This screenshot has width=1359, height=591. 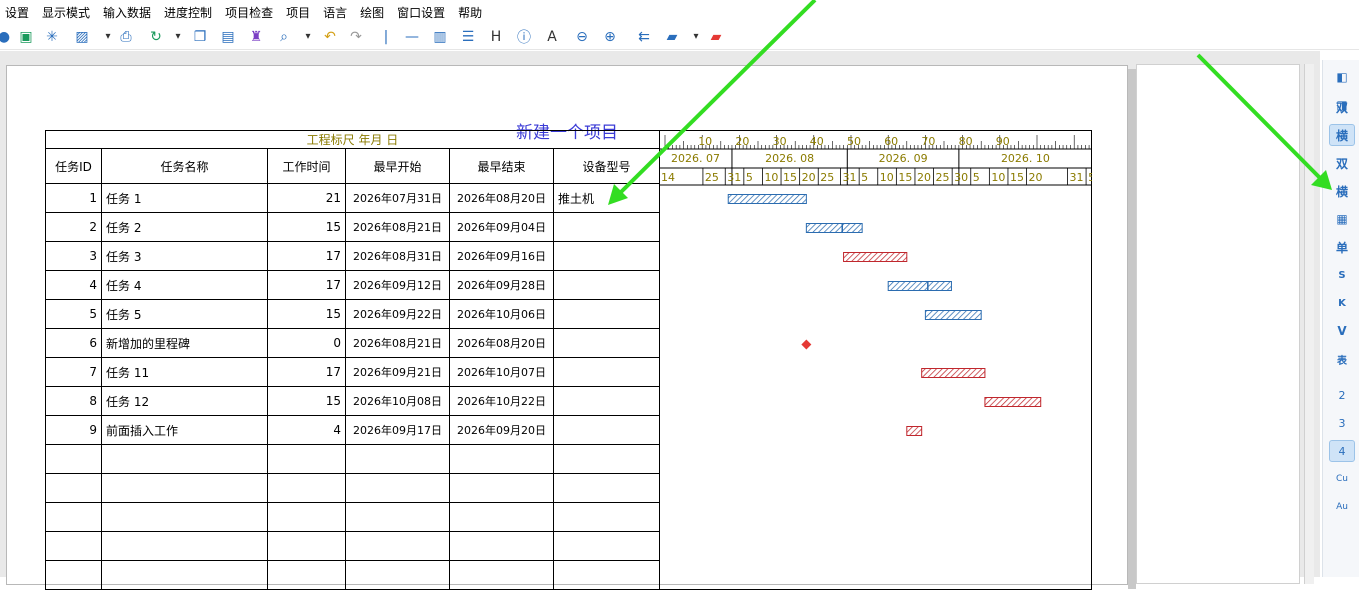 I want to click on zoom-icon: ⌕, so click(x=284, y=37).